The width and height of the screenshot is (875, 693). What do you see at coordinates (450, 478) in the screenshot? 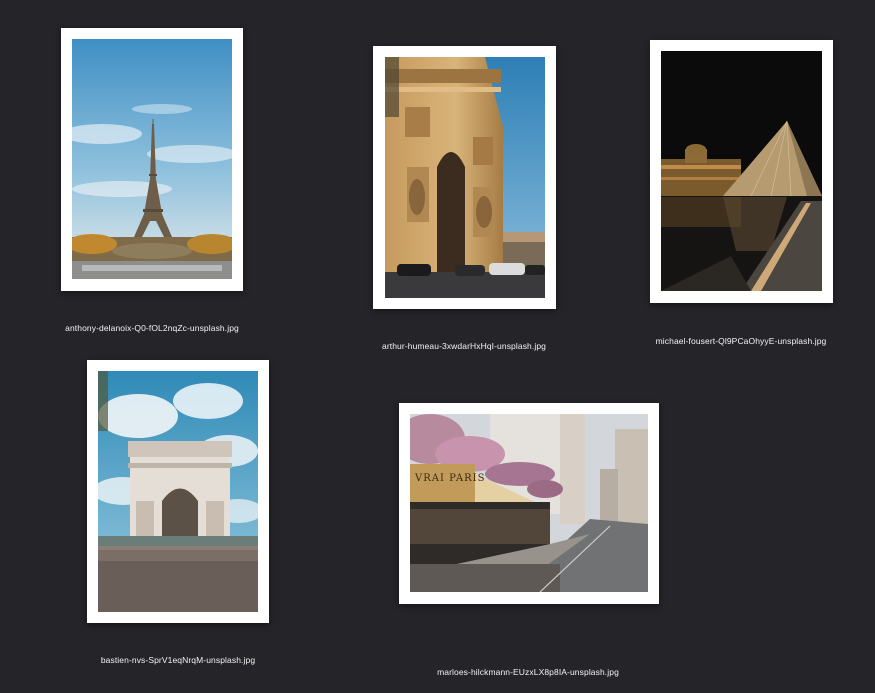
I see `cafe-sign: VRAI PARIS` at bounding box center [450, 478].